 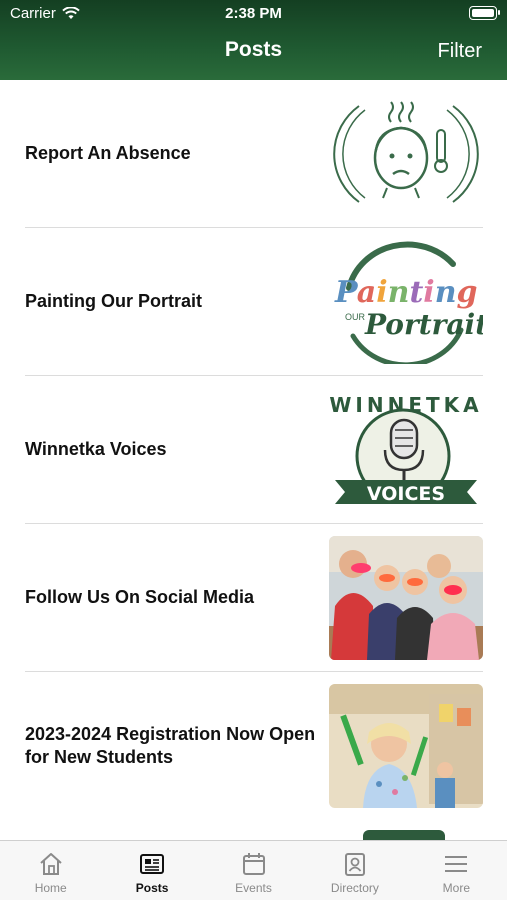 I want to click on partial-thumb, so click(x=254, y=830).